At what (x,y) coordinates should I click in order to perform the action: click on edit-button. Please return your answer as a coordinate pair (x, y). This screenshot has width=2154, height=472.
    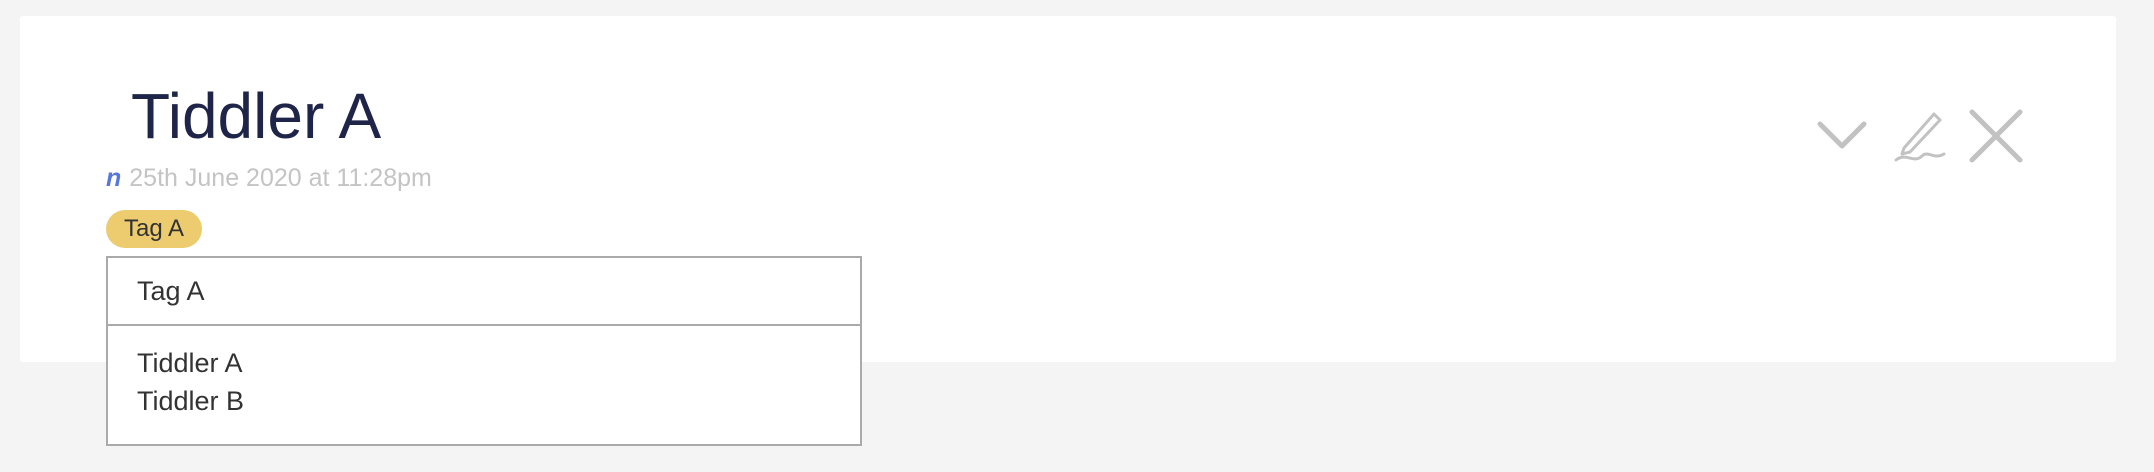
    Looking at the image, I should click on (1920, 136).